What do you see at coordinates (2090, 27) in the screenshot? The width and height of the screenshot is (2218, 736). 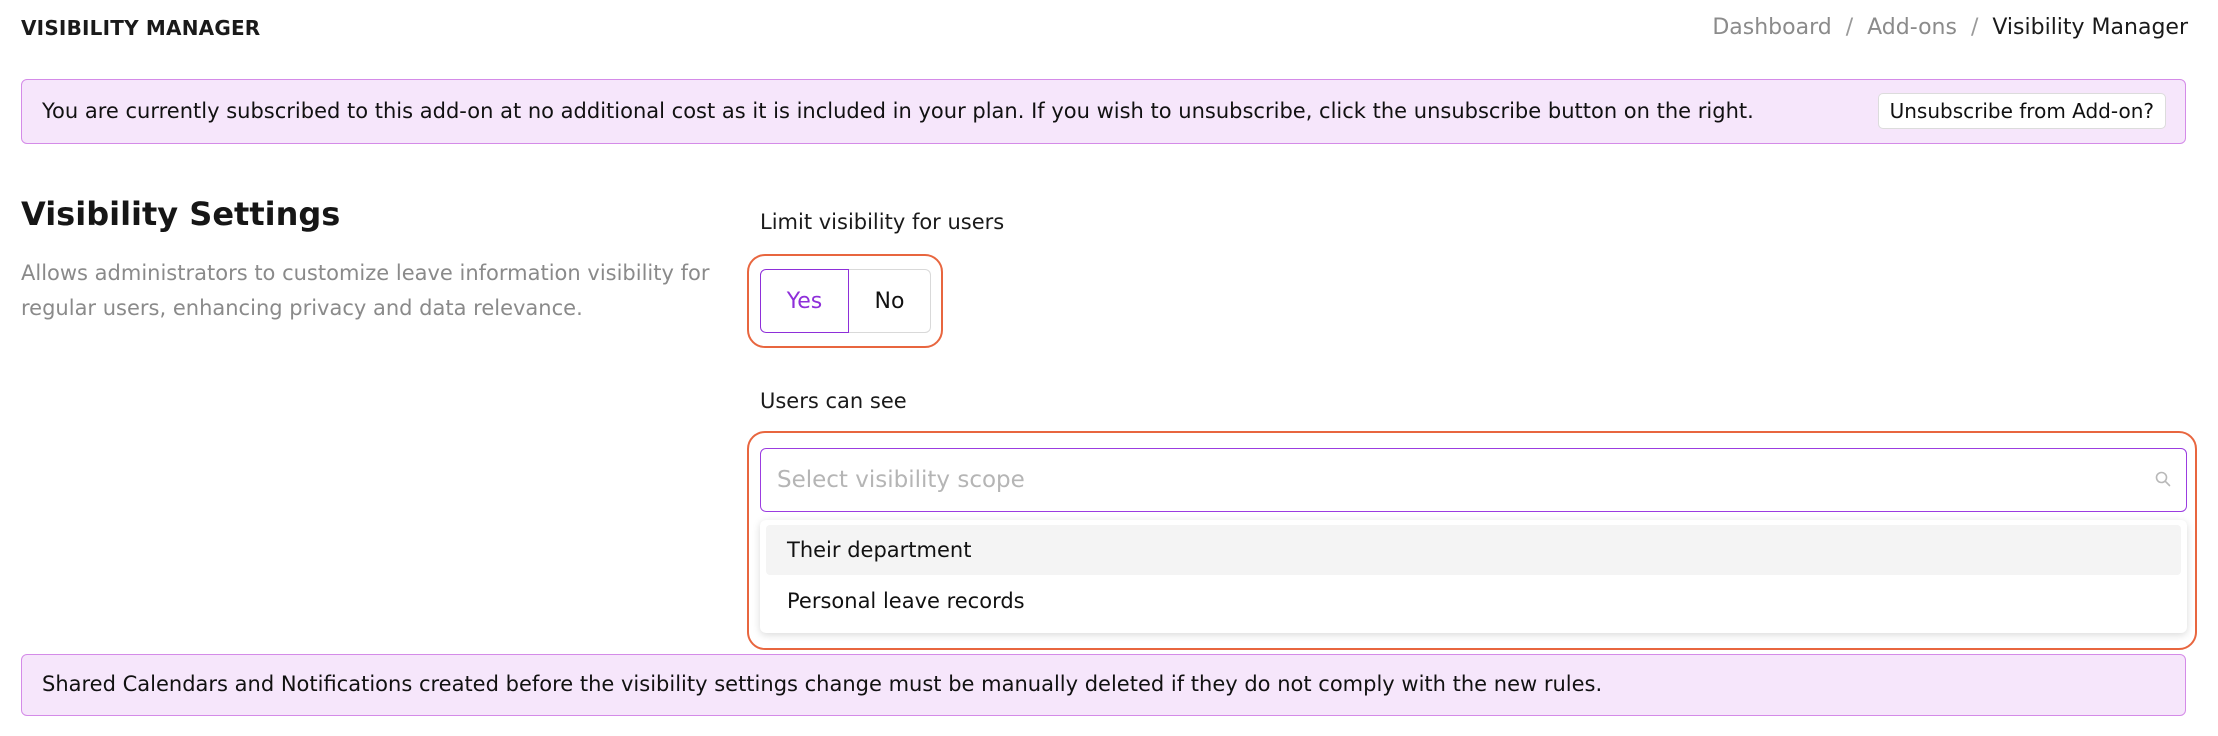 I see `breadcrumb-current: Visibility Manager` at bounding box center [2090, 27].